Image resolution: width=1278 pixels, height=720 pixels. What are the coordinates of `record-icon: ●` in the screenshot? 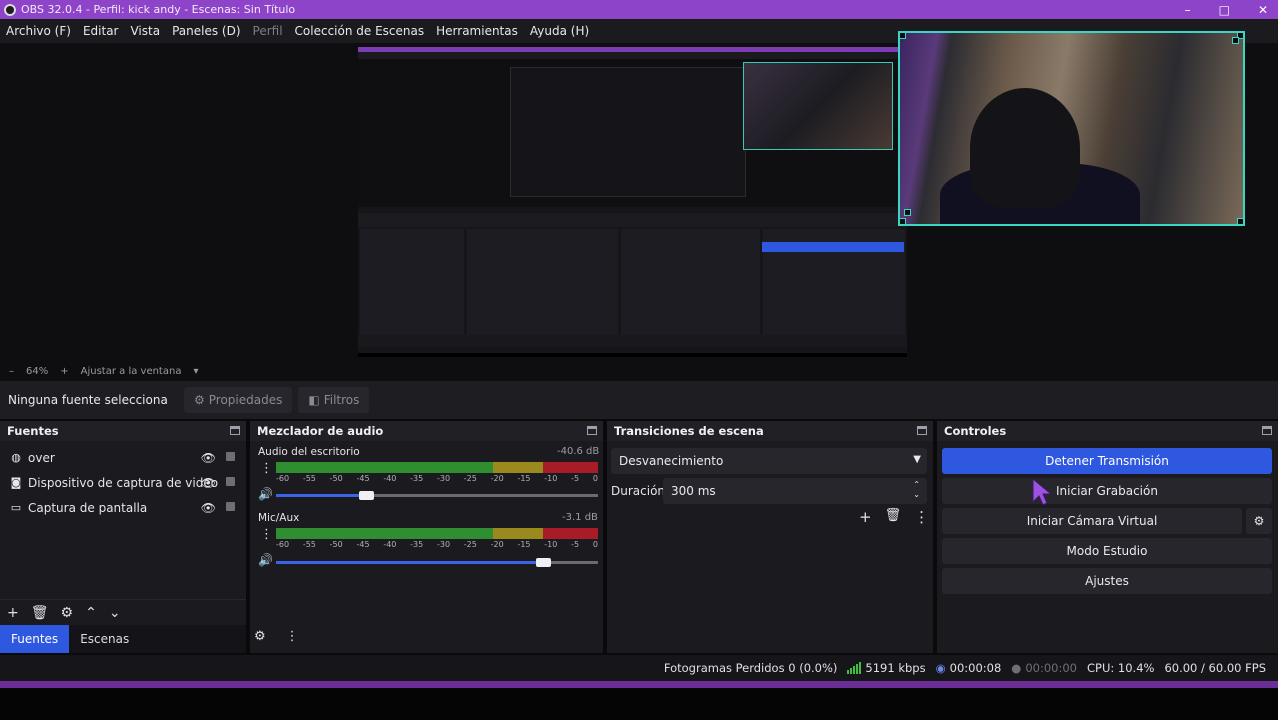 It's located at (1016, 668).